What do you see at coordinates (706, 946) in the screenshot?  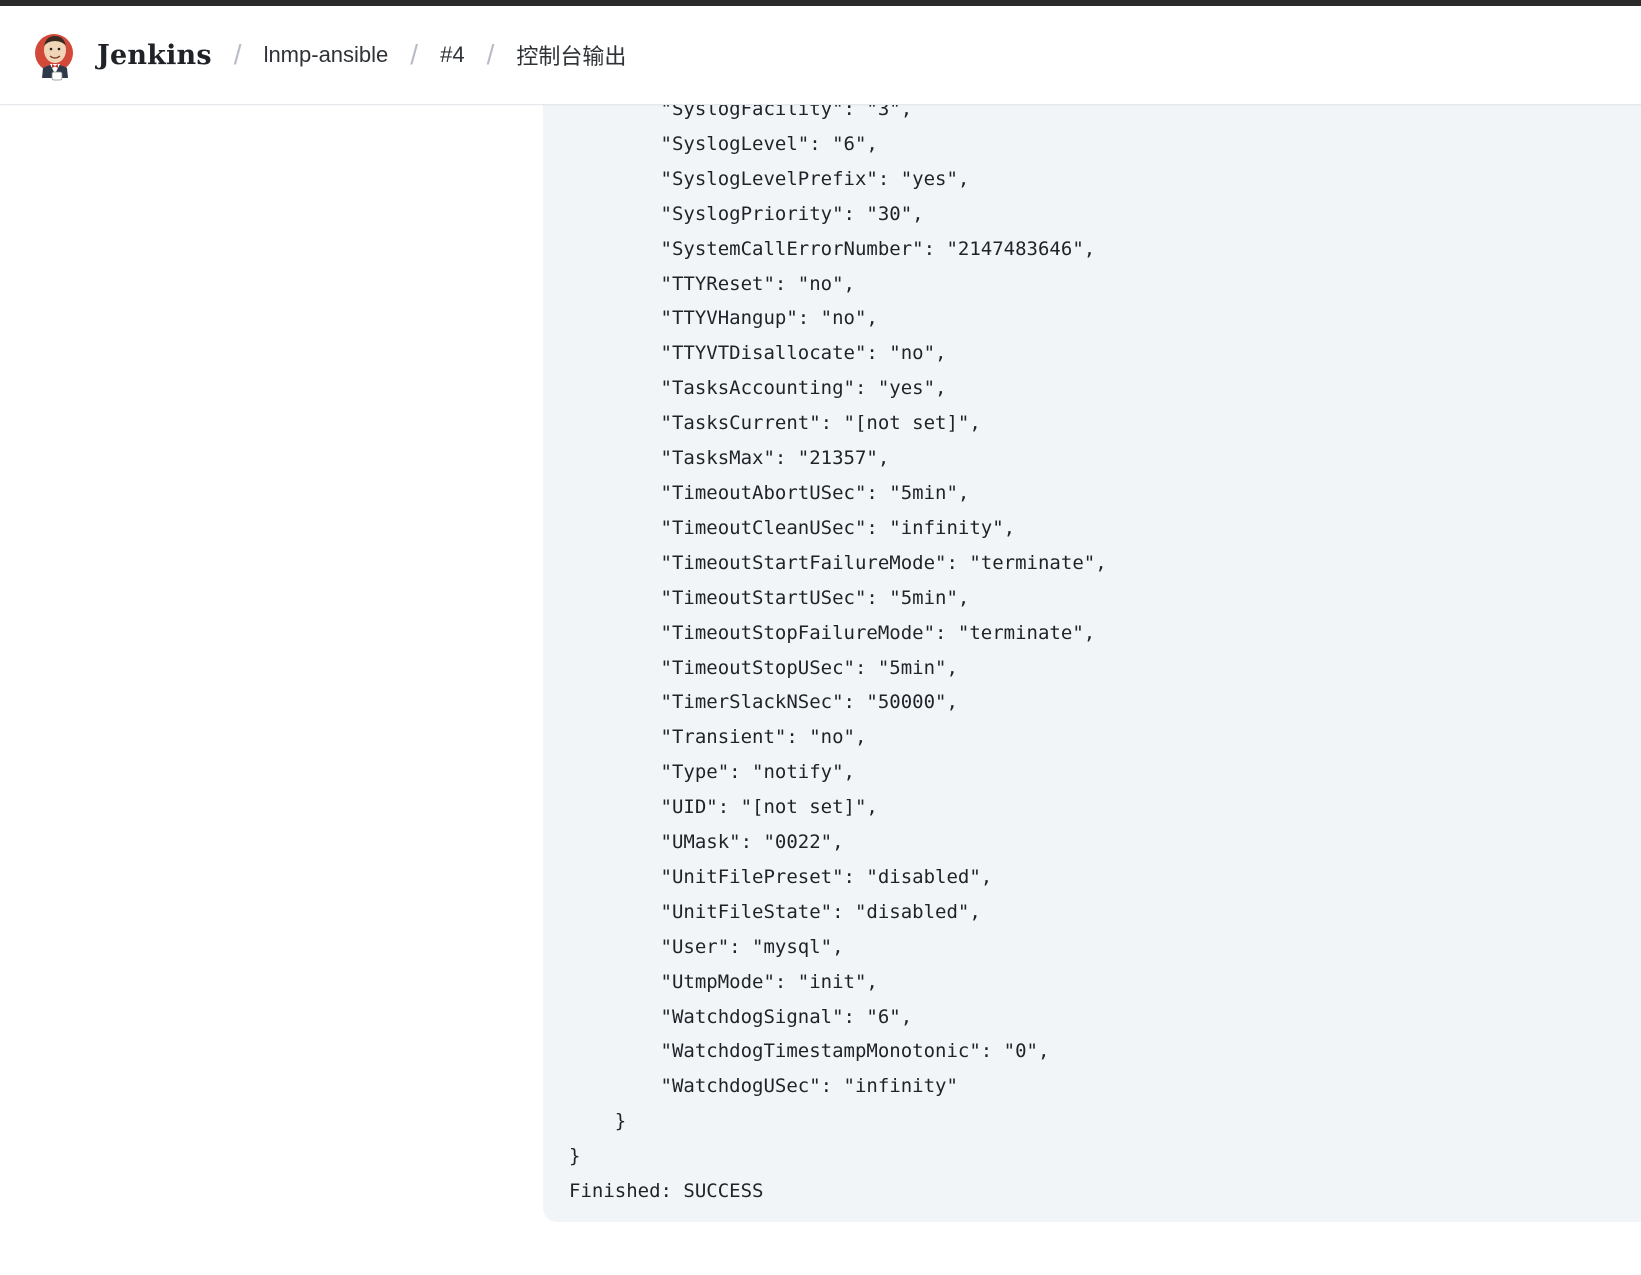 I see `console-line: "User": "mysql",` at bounding box center [706, 946].